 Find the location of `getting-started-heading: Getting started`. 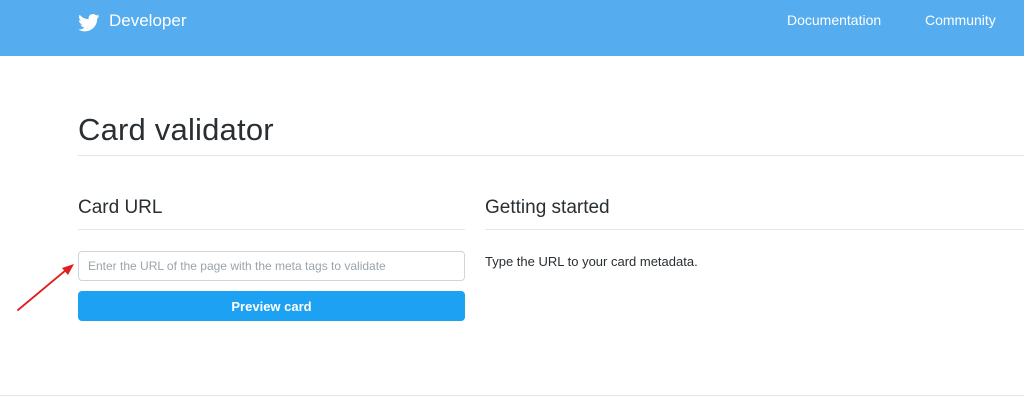

getting-started-heading: Getting started is located at coordinates (547, 207).